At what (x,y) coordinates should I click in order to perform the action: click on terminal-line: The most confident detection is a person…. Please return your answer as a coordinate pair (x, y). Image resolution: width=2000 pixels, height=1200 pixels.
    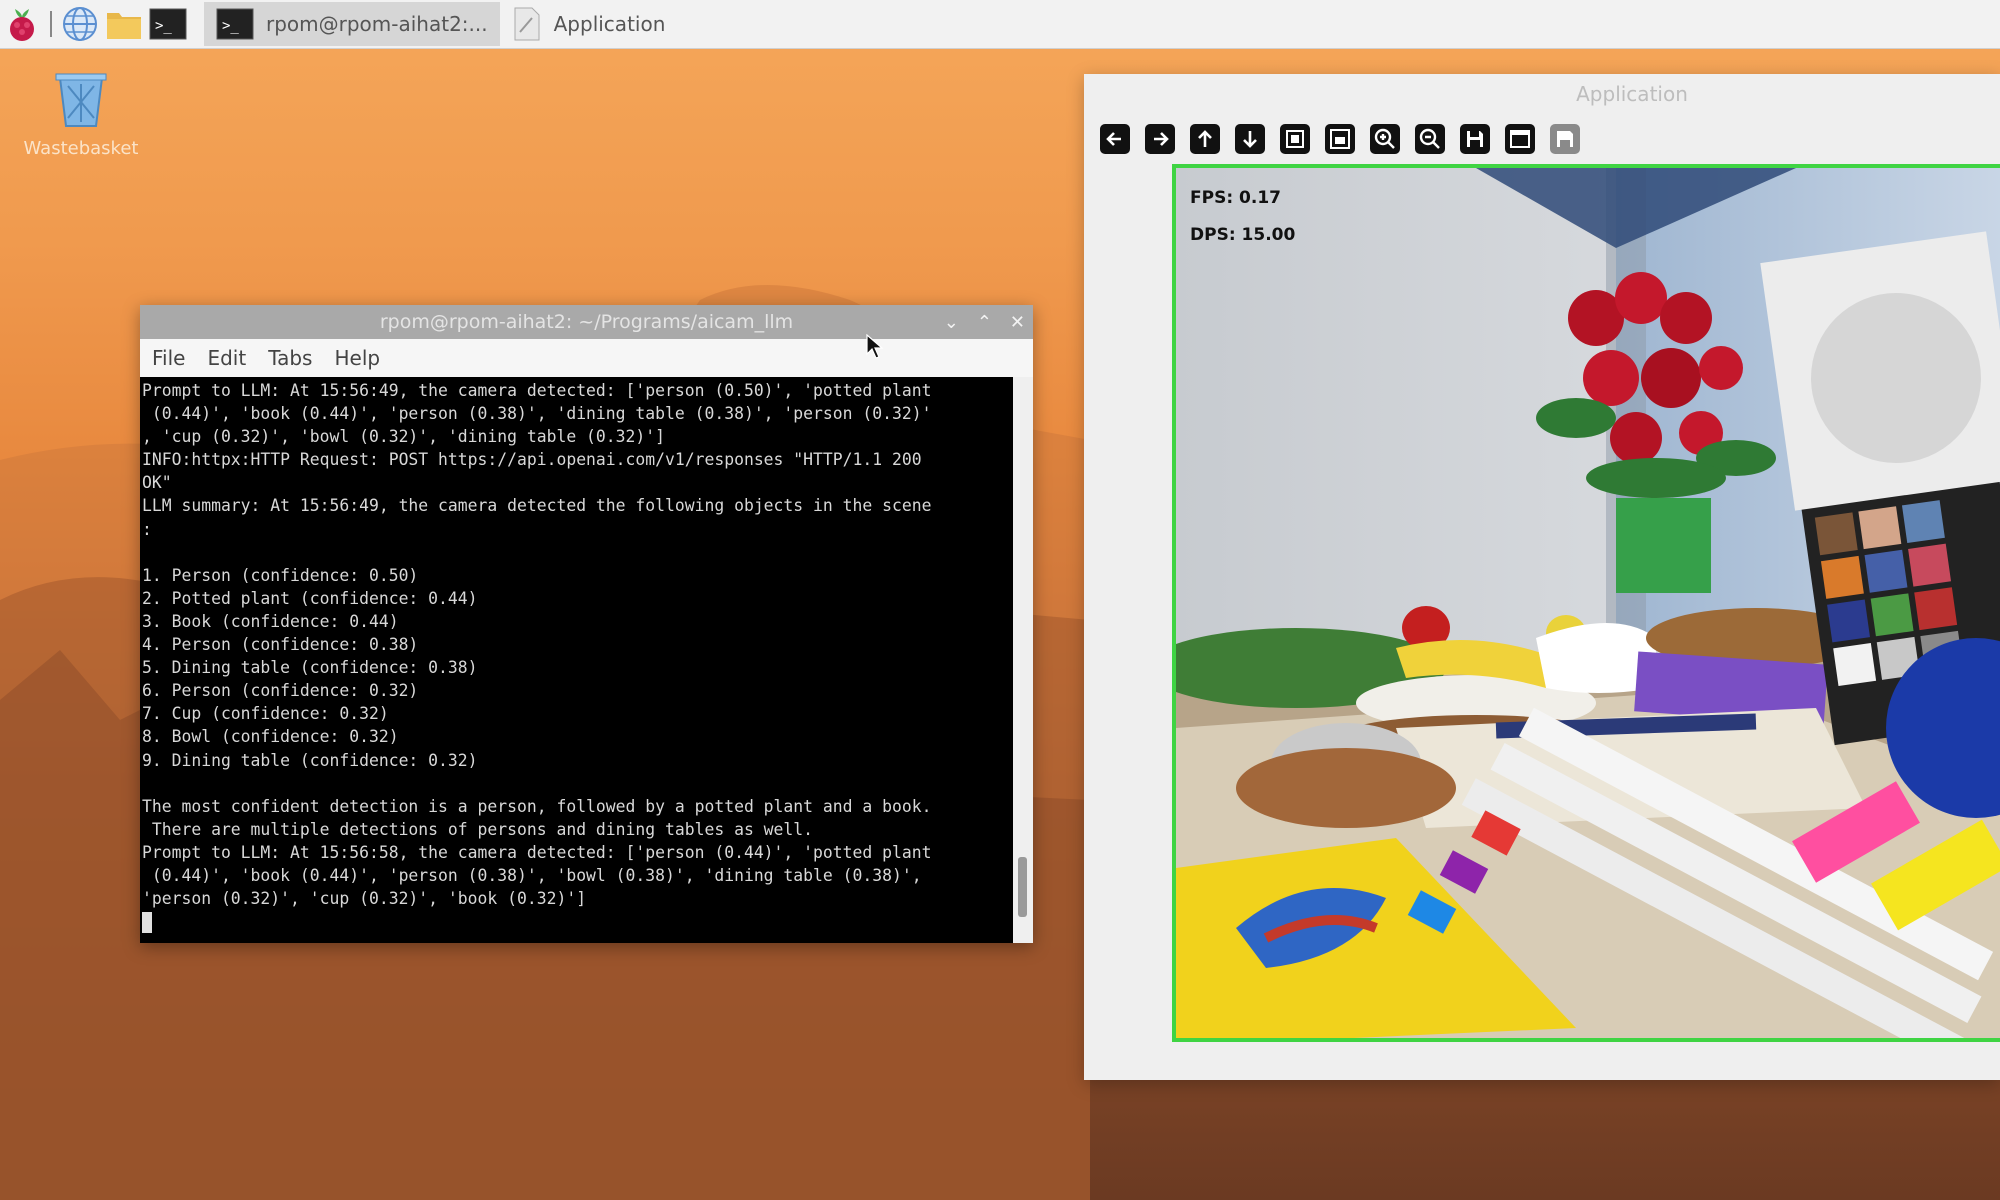
    Looking at the image, I should click on (537, 806).